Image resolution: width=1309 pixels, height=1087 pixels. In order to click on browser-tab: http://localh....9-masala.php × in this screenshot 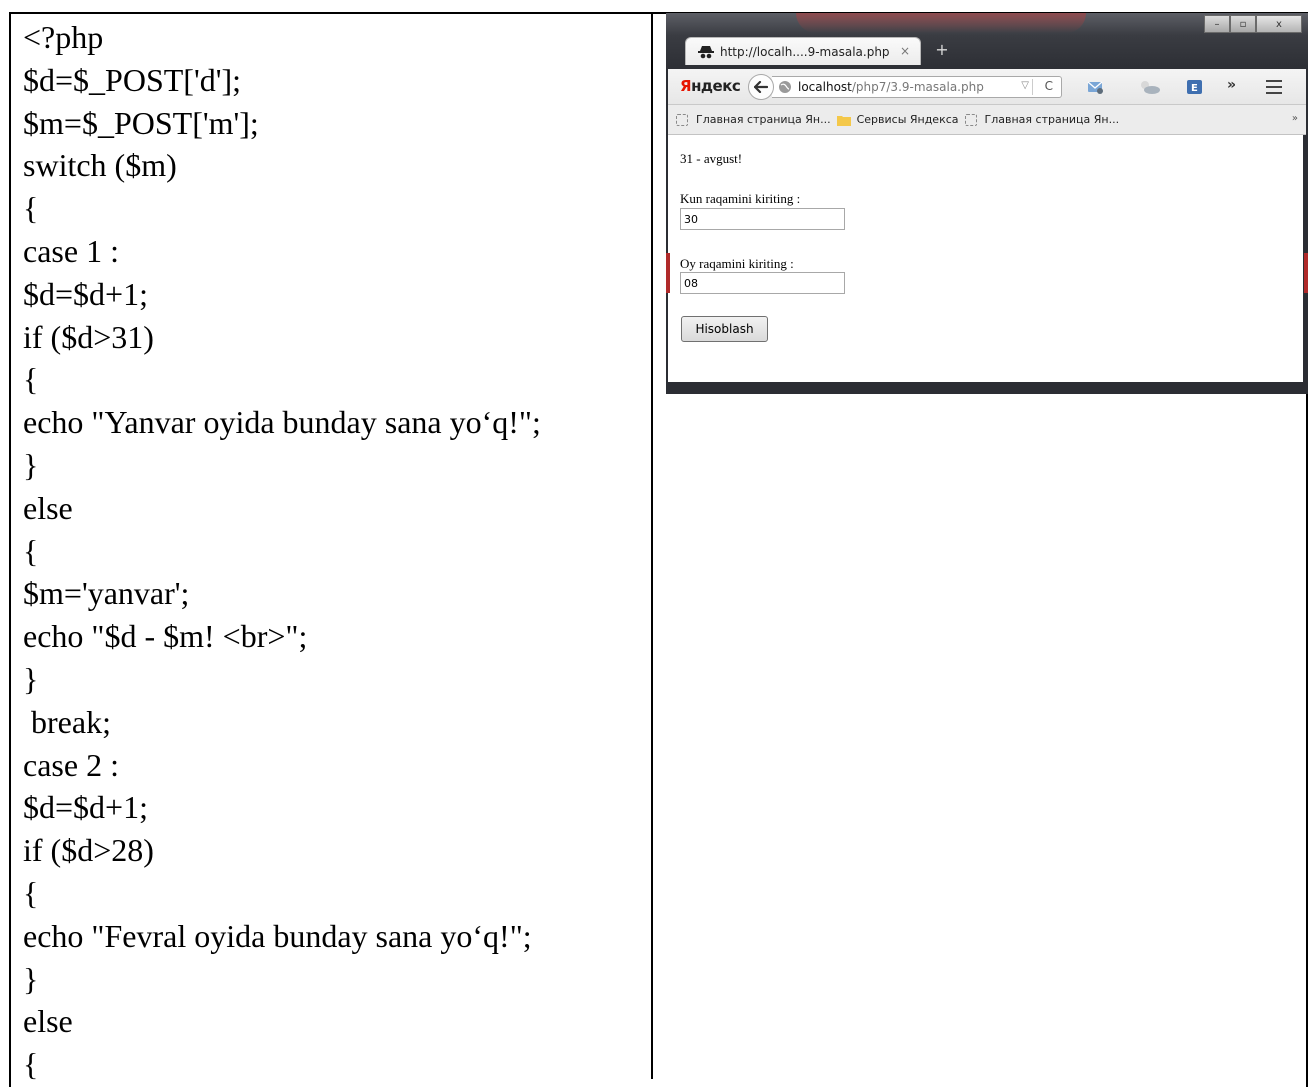, I will do `click(803, 51)`.